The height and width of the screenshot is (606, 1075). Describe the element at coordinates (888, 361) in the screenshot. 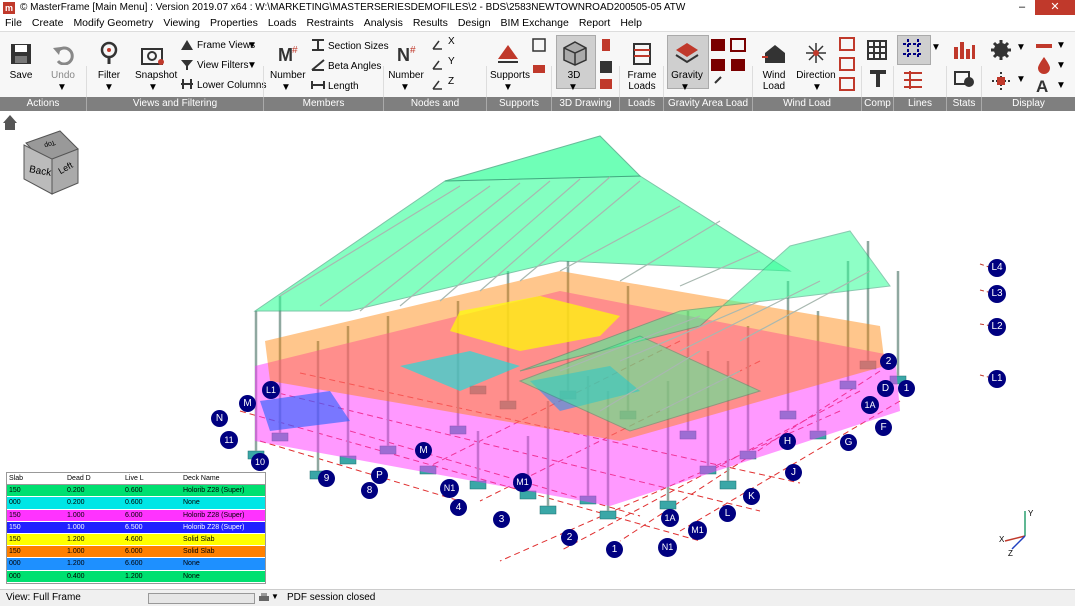

I see `grid-marker-2-right: 2` at that location.